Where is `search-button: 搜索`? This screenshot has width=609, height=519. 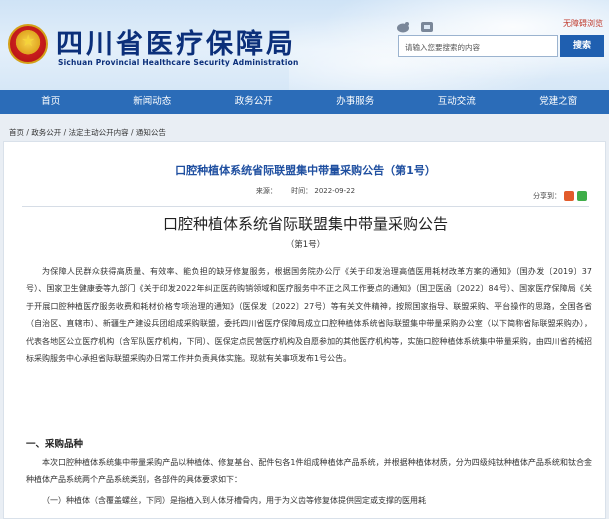 search-button: 搜索 is located at coordinates (582, 46).